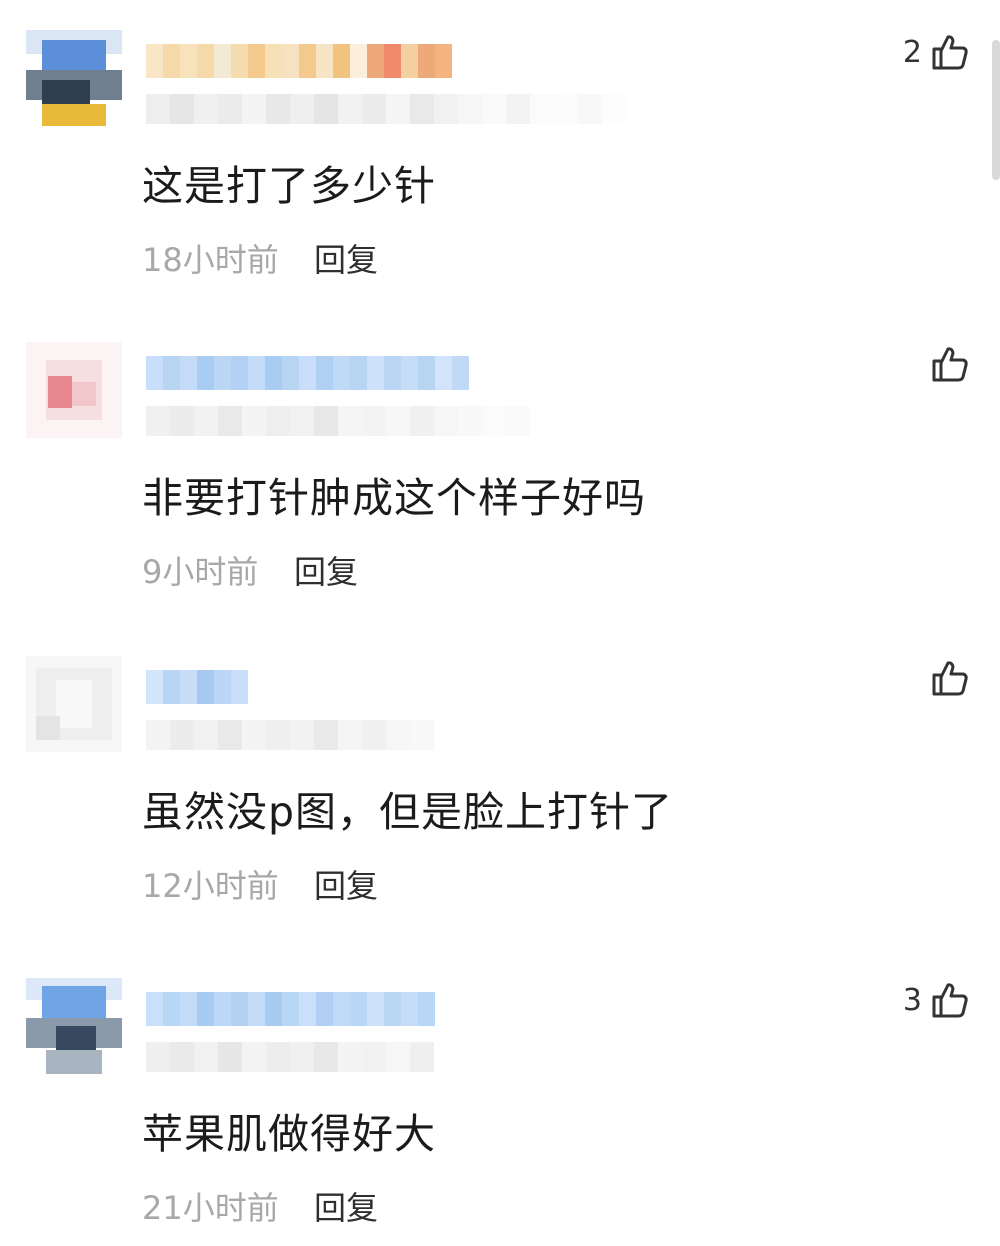 Image resolution: width=1000 pixels, height=1246 pixels. Describe the element at coordinates (210, 260) in the screenshot. I see `comment-time: 18小时前` at that location.